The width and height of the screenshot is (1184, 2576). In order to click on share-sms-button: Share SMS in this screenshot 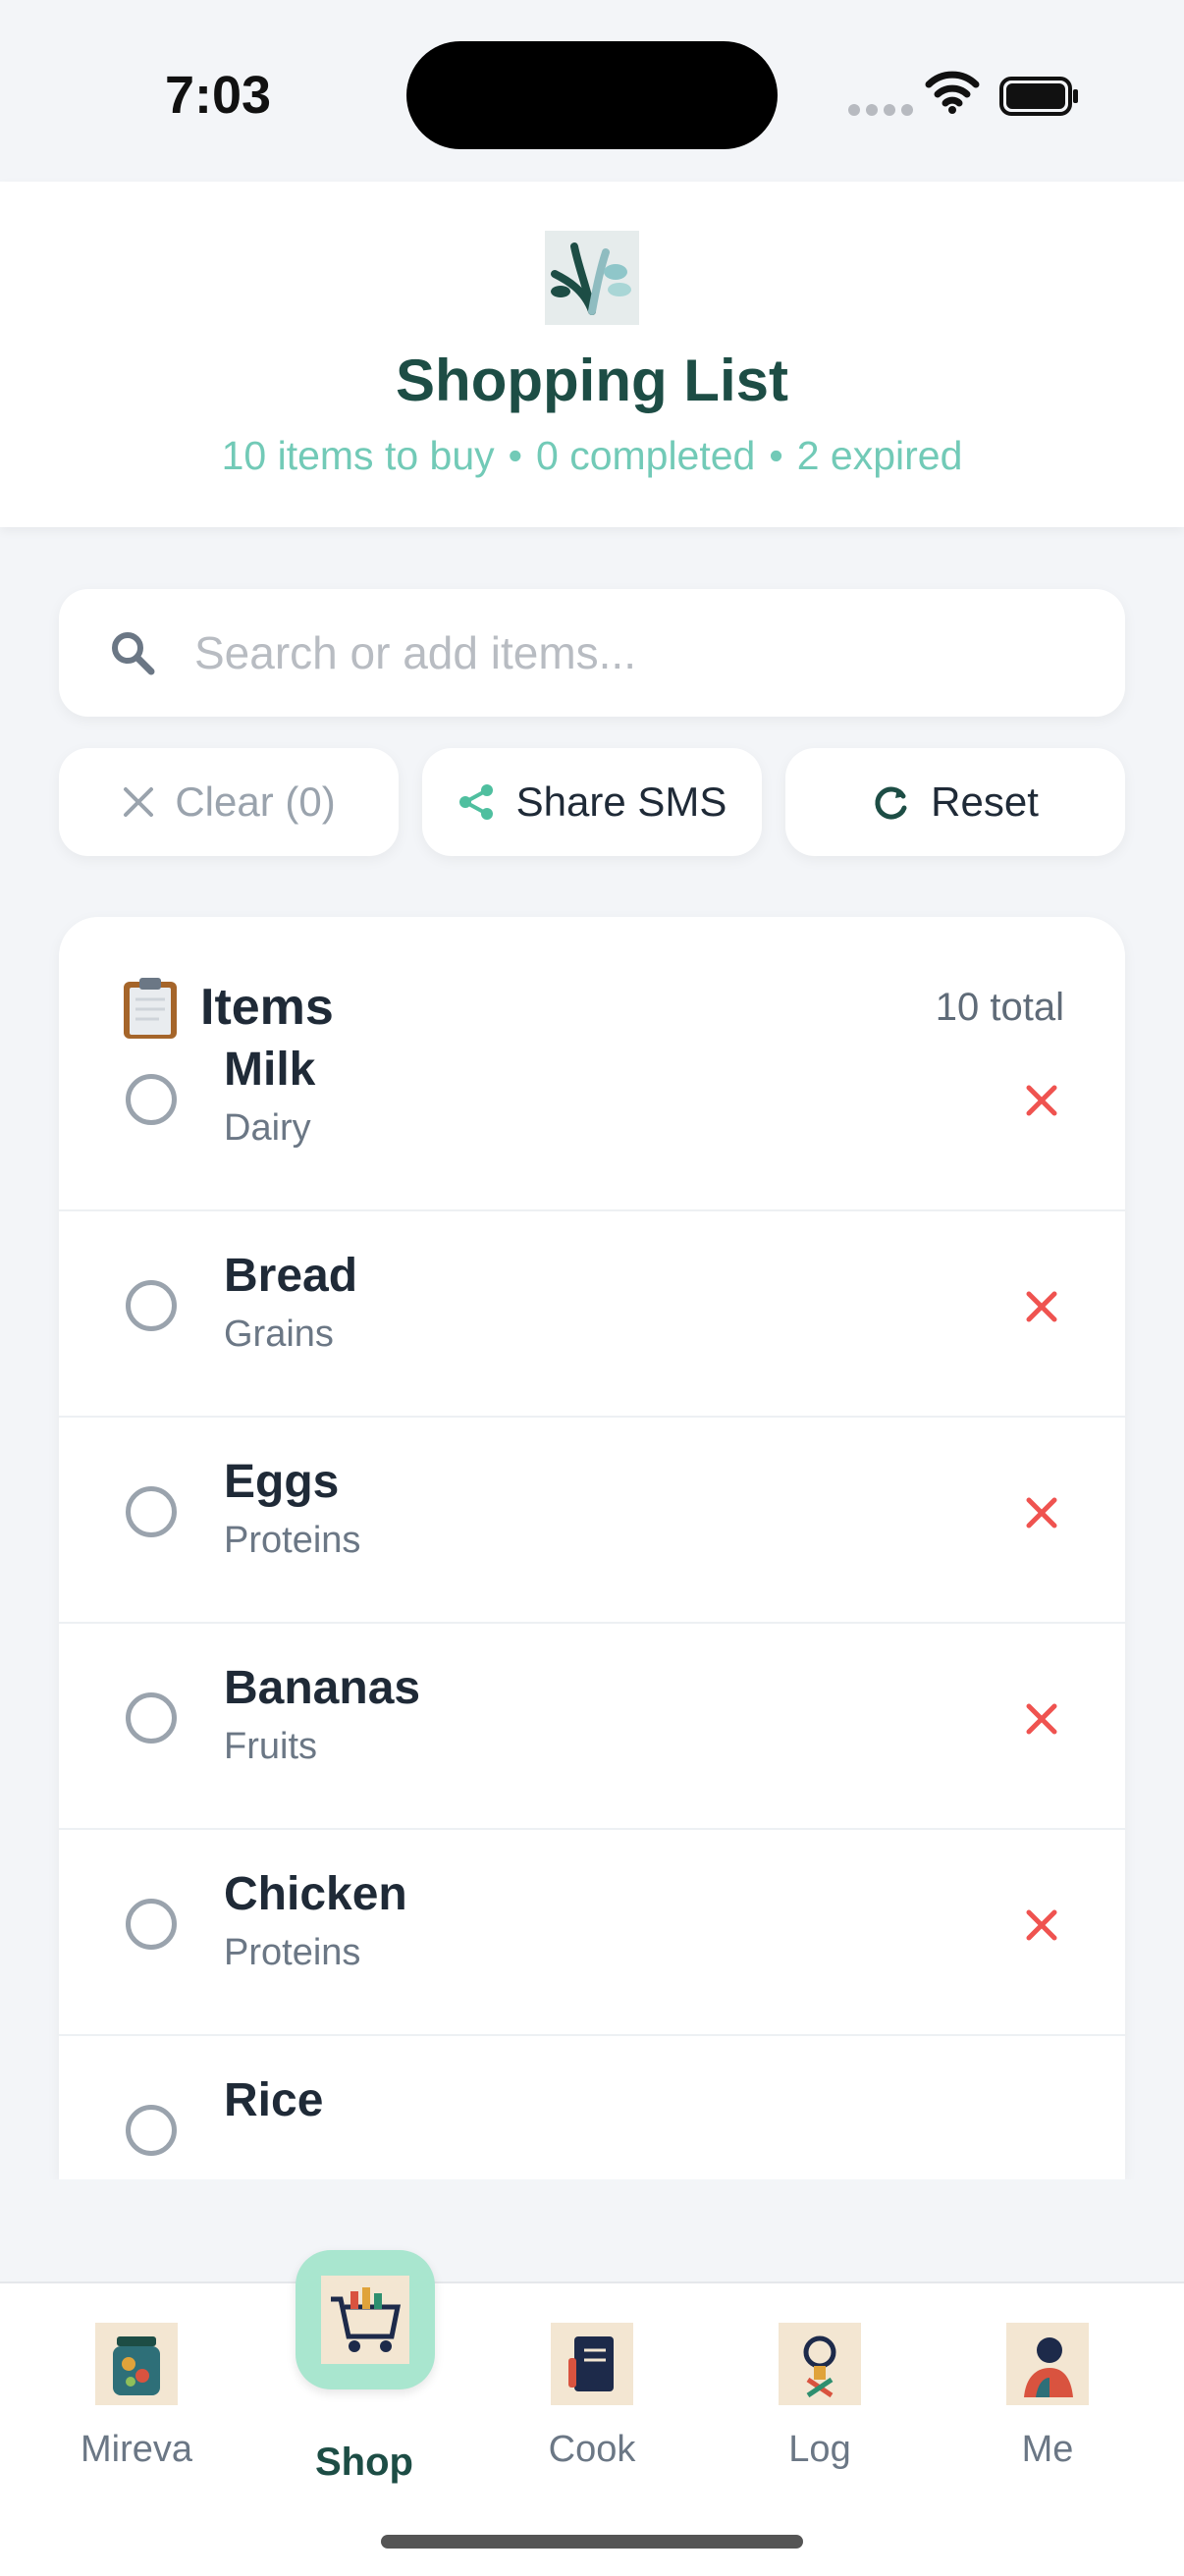, I will do `click(592, 802)`.